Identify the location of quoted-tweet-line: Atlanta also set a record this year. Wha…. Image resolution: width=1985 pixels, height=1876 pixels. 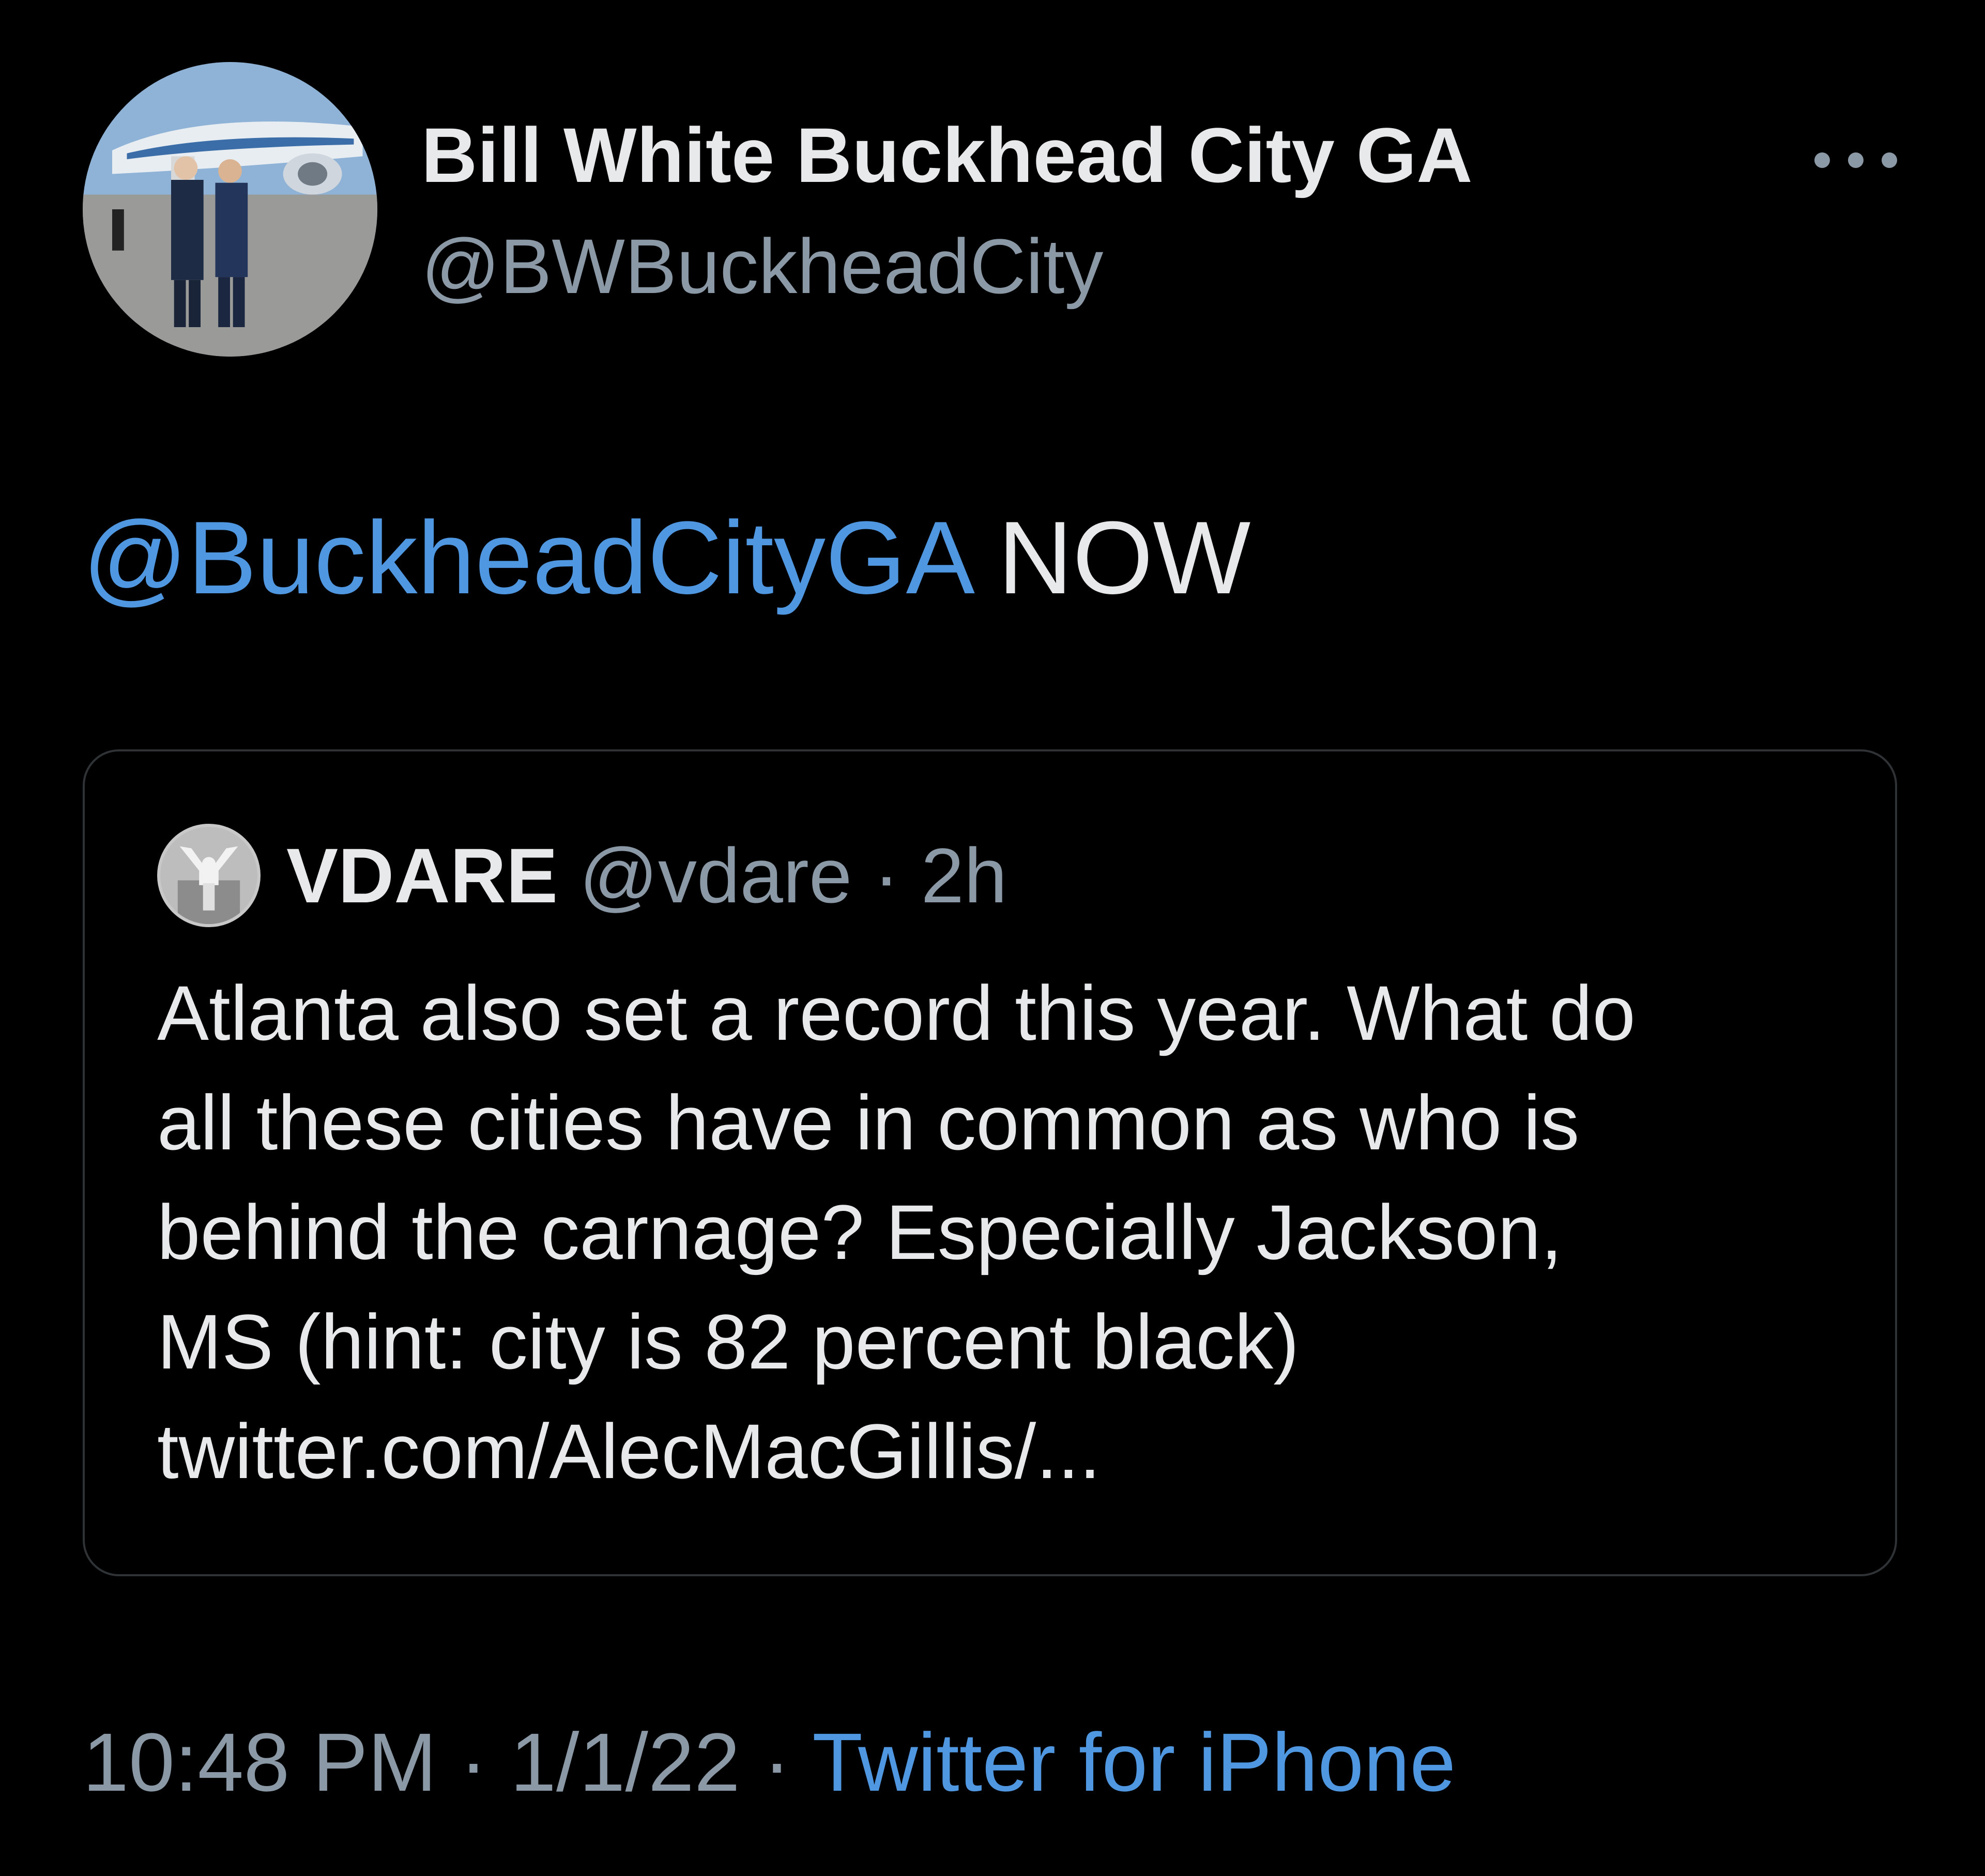
(896, 1013).